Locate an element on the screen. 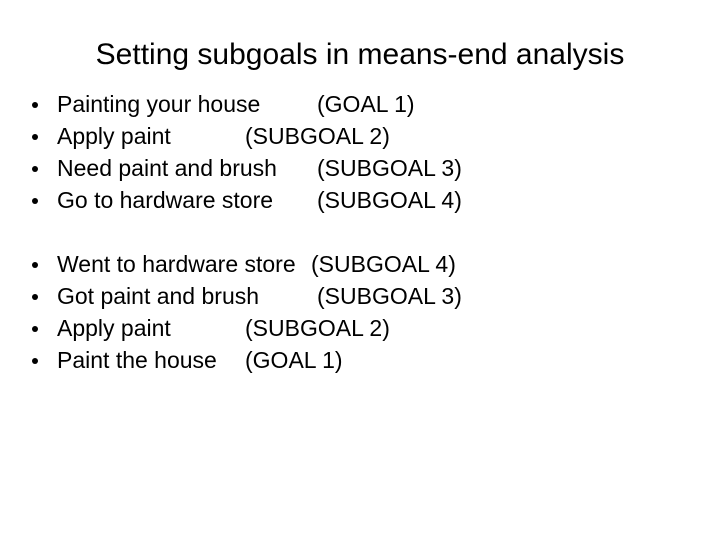  bullet-label: Got paint and brush is located at coordinates (158, 296).